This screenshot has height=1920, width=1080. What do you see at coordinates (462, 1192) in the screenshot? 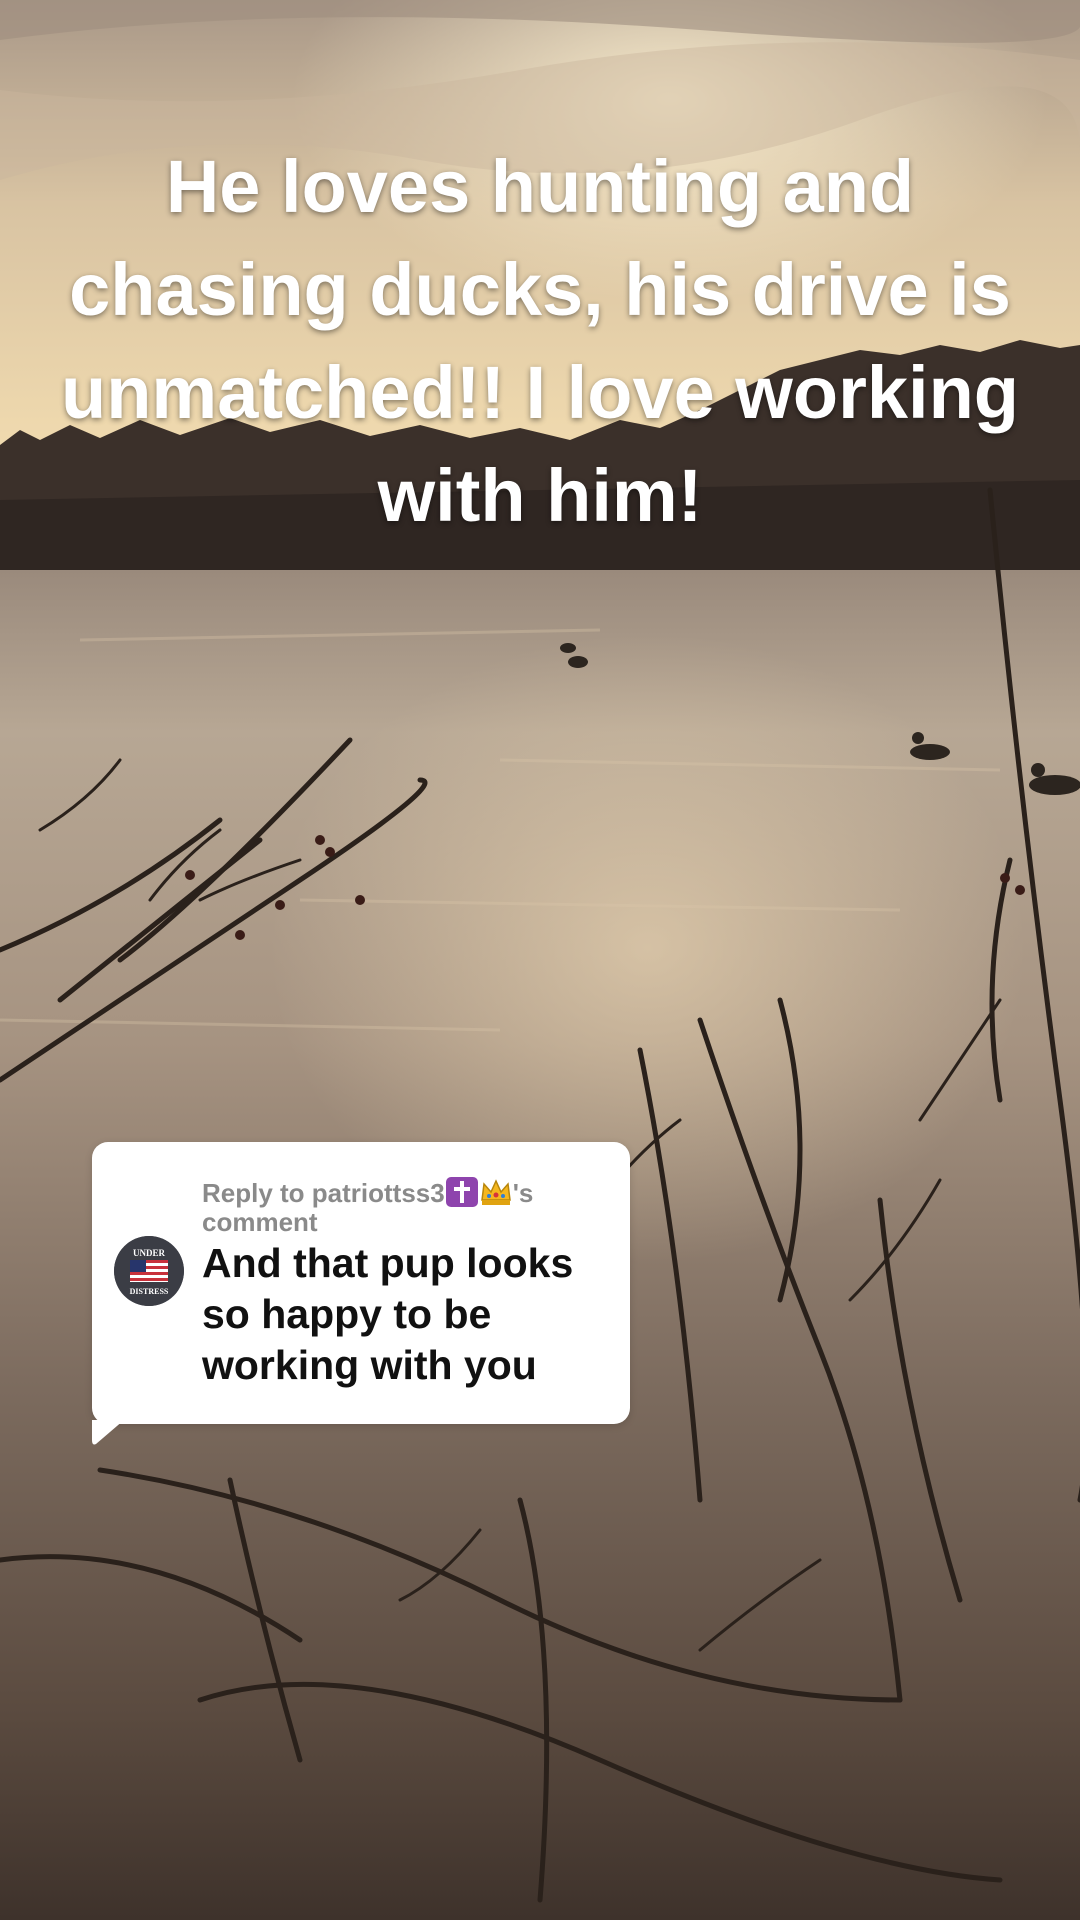
I see `cross-icon` at bounding box center [462, 1192].